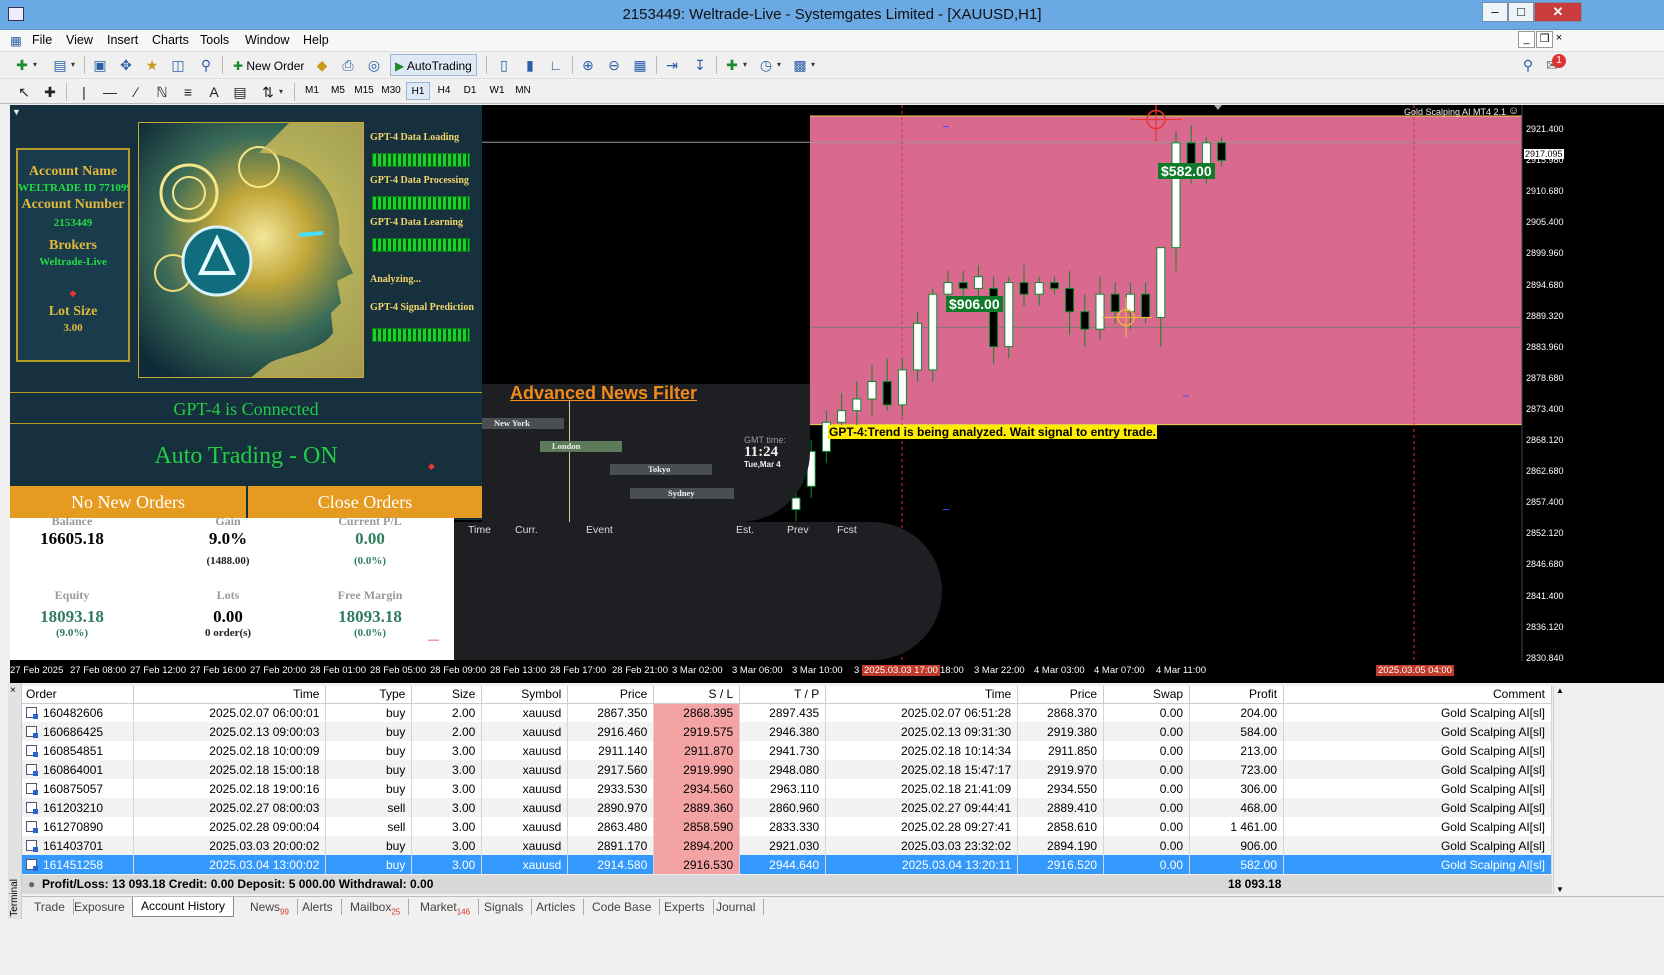  What do you see at coordinates (700, 65) in the screenshot?
I see `chart-shift-icon: ↧` at bounding box center [700, 65].